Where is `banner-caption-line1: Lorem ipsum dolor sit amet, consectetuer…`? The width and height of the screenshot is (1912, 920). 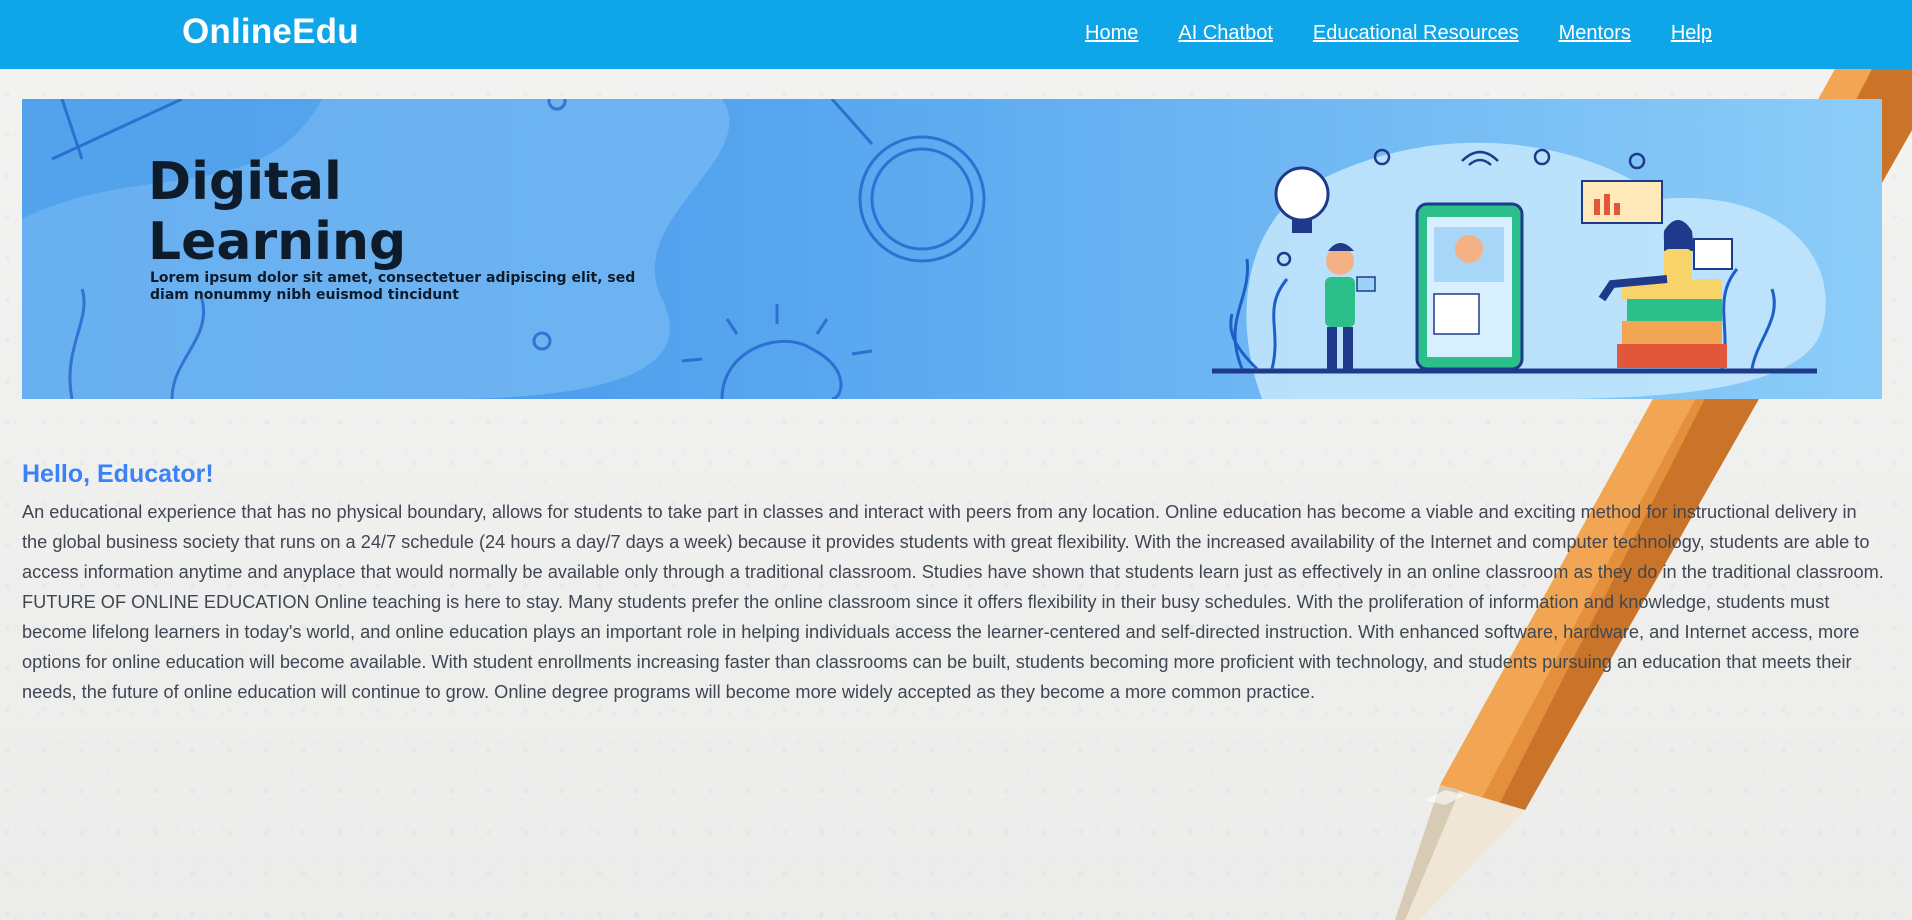 banner-caption-line1: Lorem ipsum dolor sit amet, consectetuer… is located at coordinates (392, 278).